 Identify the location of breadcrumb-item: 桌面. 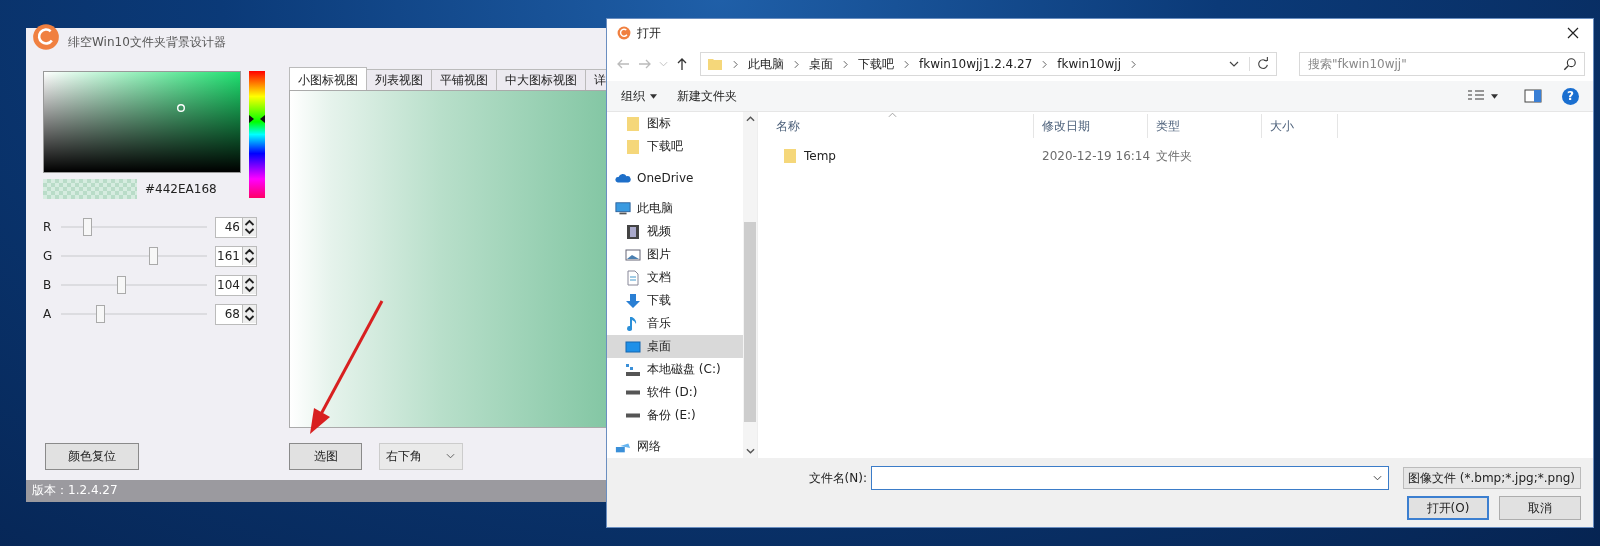
(821, 64).